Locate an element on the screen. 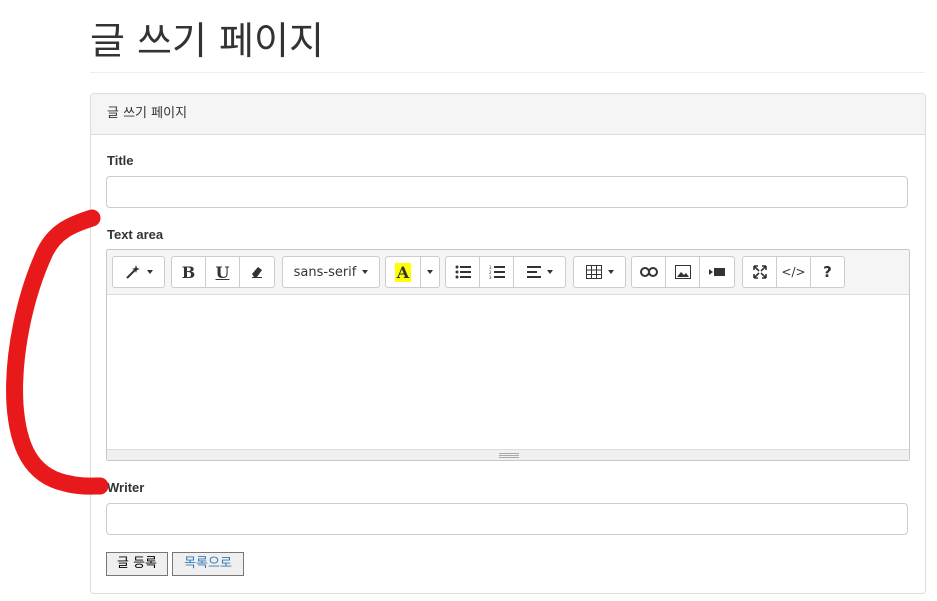 The width and height of the screenshot is (937, 601). style-dropdown-button is located at coordinates (138, 272).